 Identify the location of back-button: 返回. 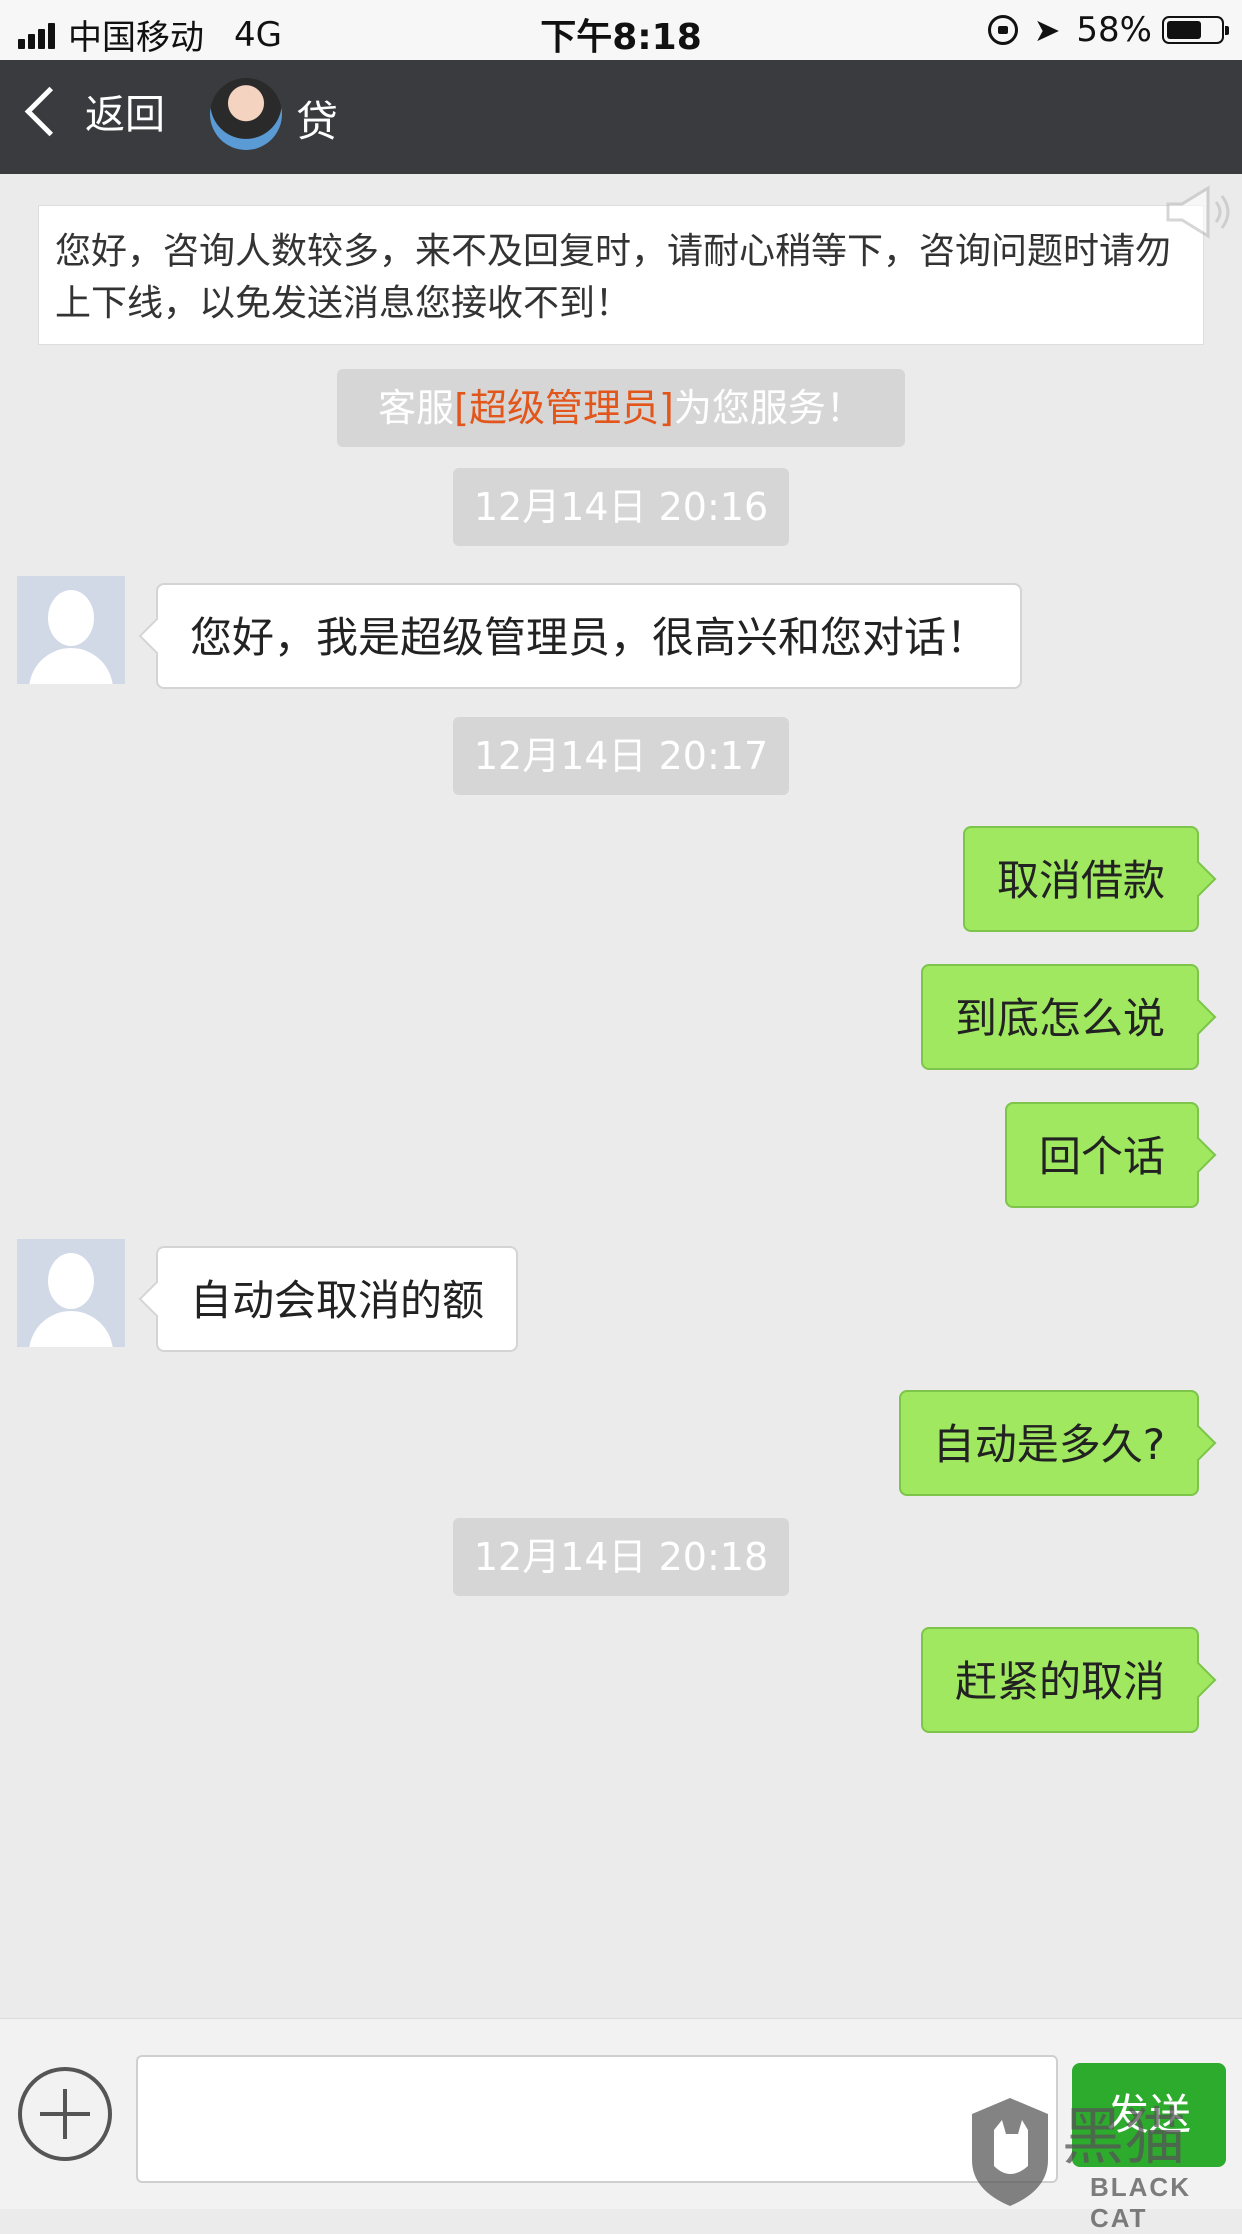
(91, 111).